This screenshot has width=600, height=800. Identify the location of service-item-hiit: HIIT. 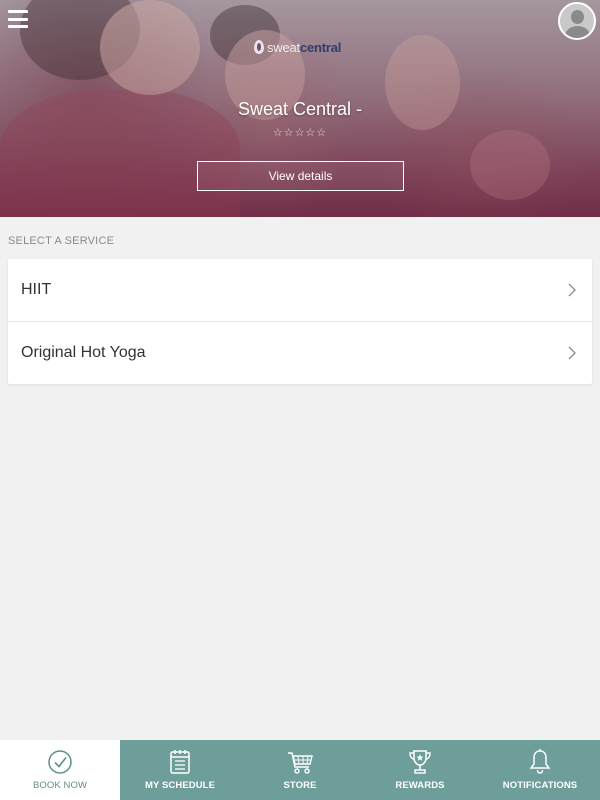
(300, 290).